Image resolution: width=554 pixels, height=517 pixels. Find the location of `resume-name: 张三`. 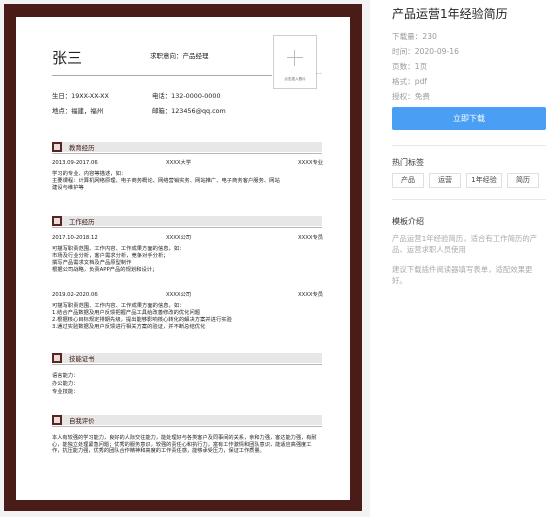

resume-name: 张三 is located at coordinates (67, 58).